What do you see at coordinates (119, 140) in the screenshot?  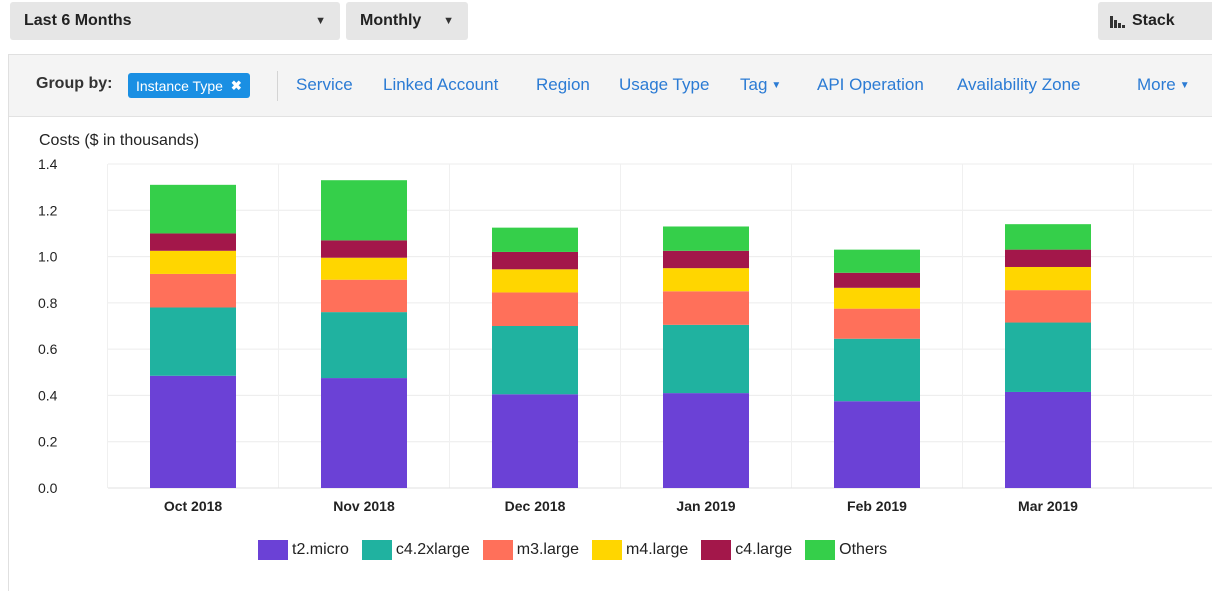 I see `y-axis-title: Costs ($ in thousands)` at bounding box center [119, 140].